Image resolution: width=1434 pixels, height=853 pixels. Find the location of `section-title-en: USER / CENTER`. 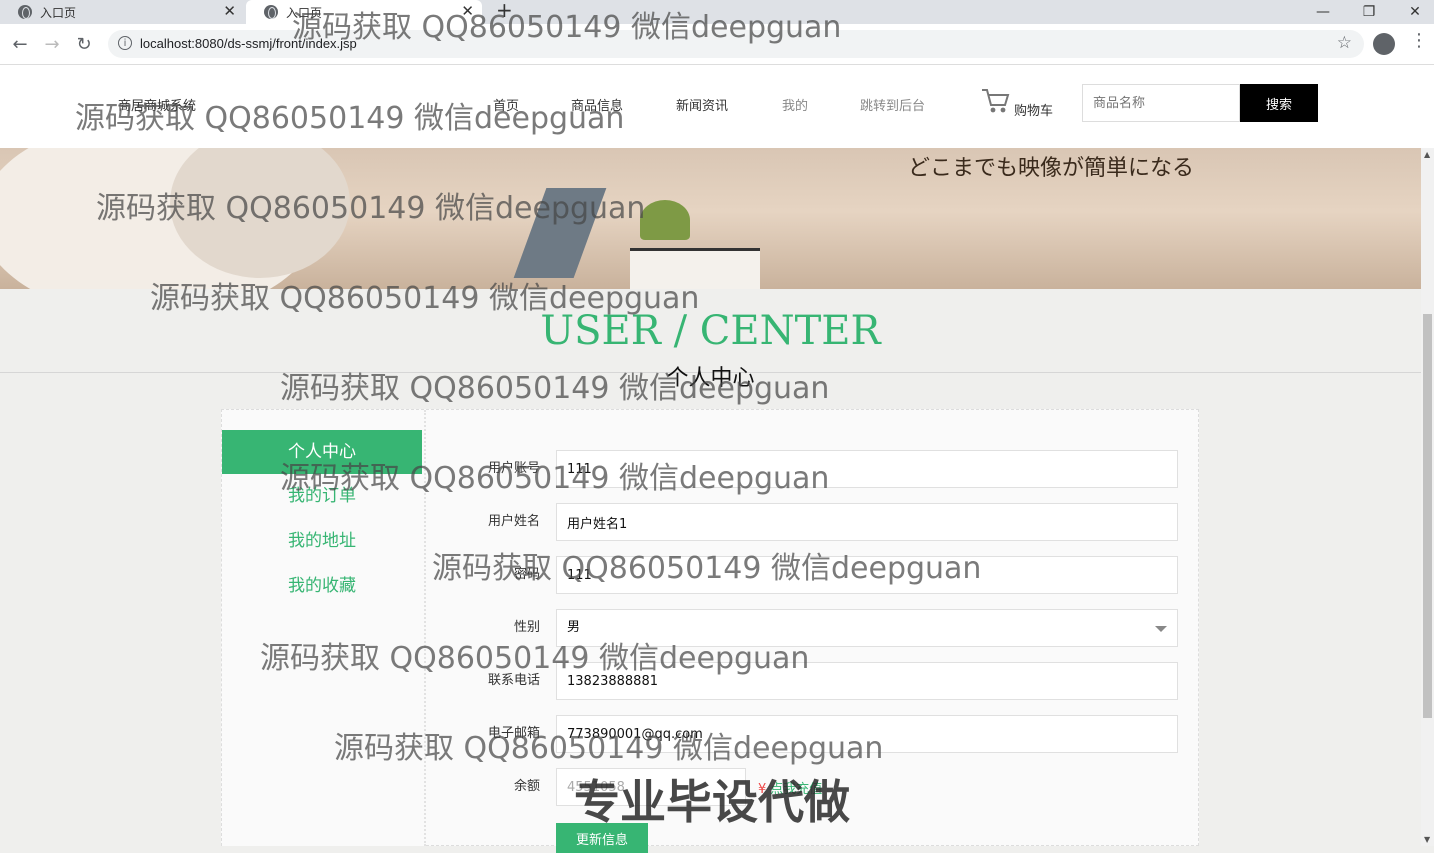

section-title-en: USER / CENTER is located at coordinates (710, 331).